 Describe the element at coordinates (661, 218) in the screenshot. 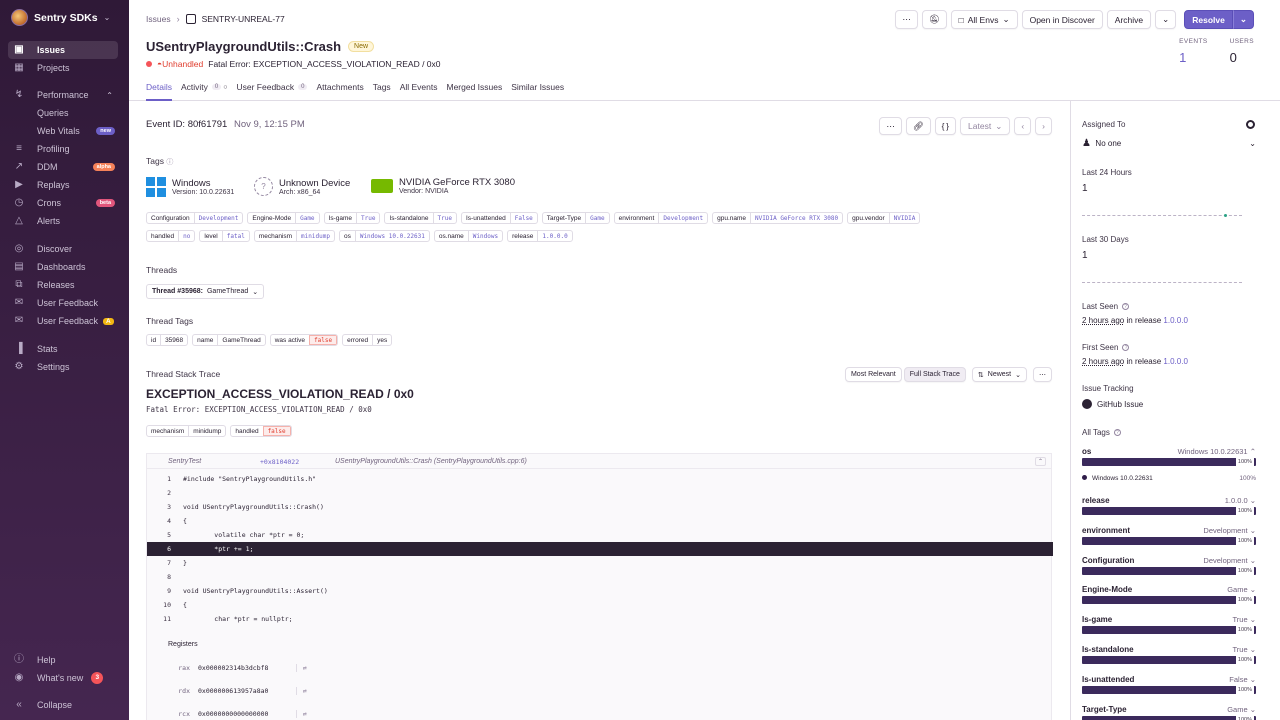

I see `tag-environment: environment Development` at that location.